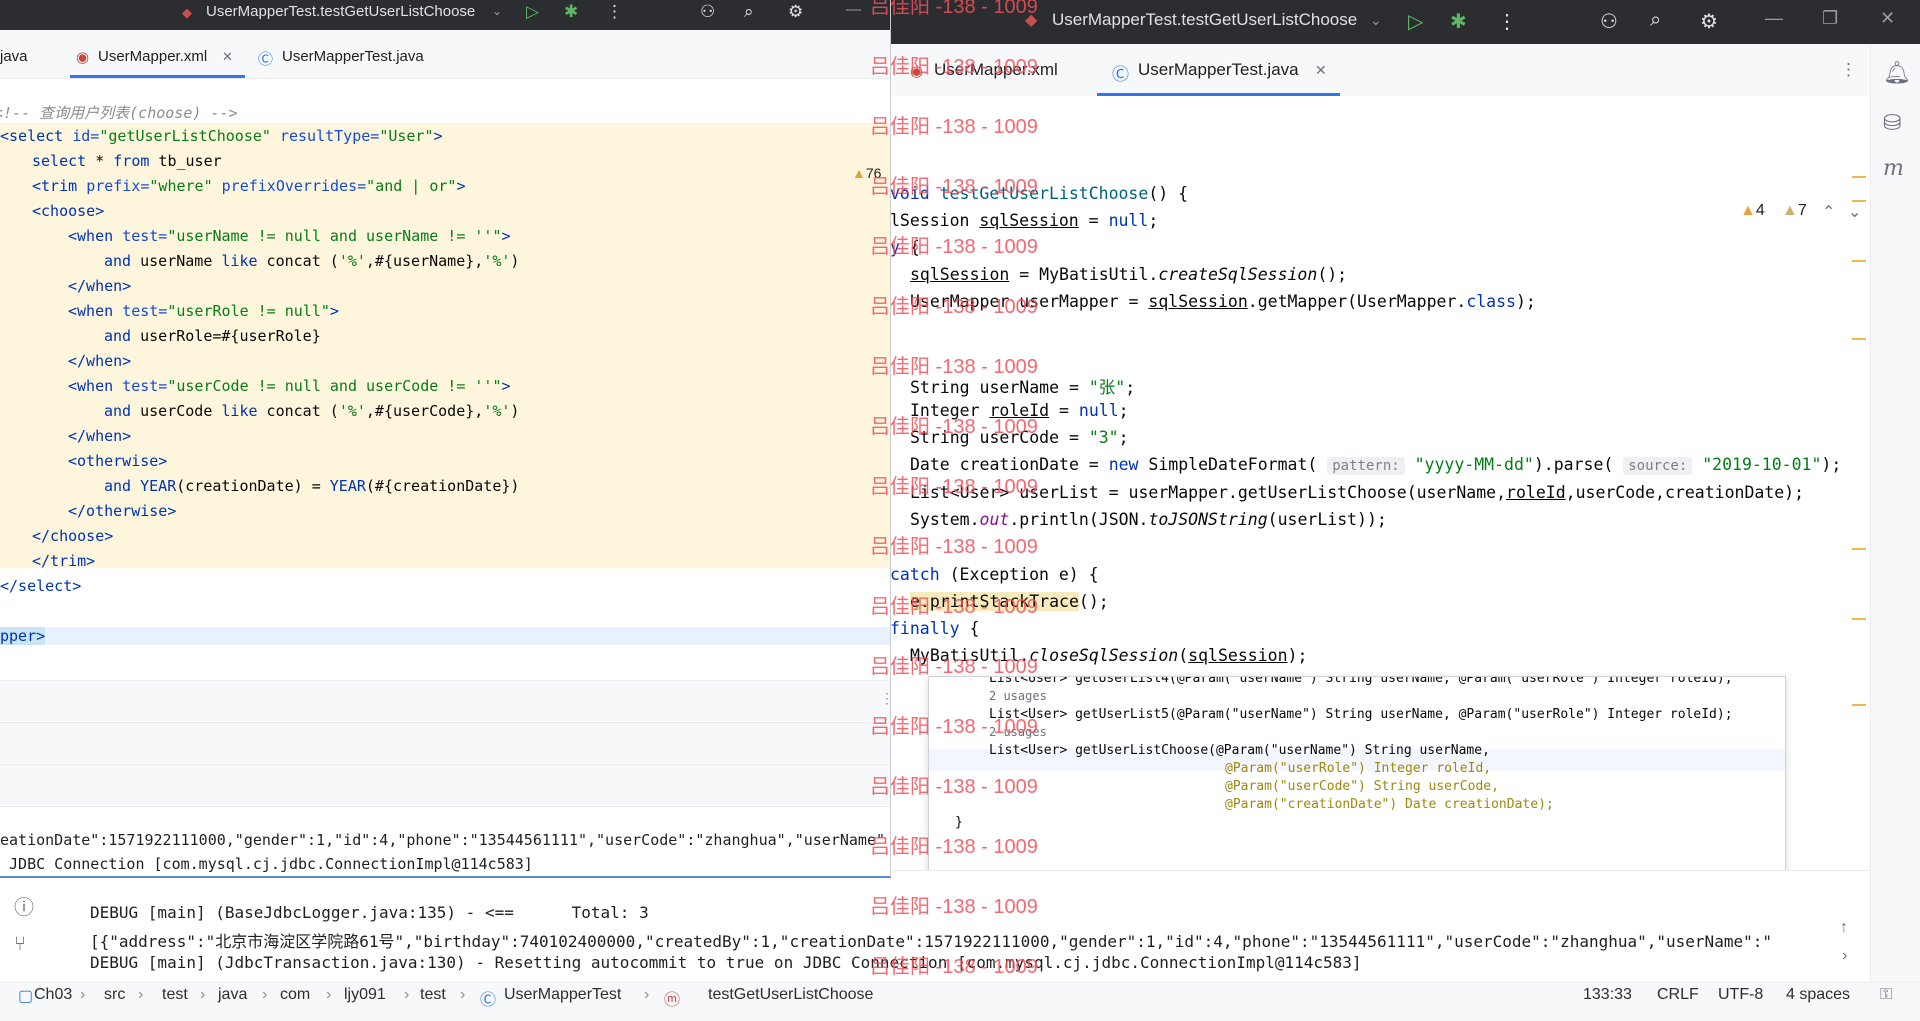  I want to click on line-separator: CRLF, so click(1678, 995).